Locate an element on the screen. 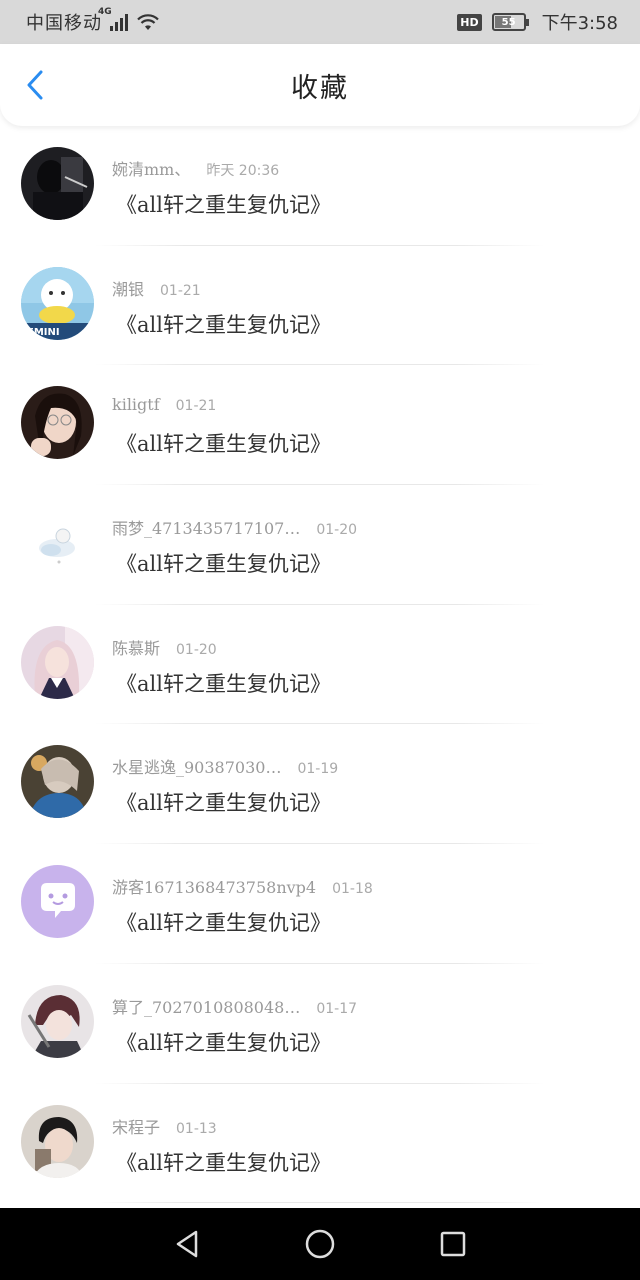 Image resolution: width=640 pixels, height=1280 pixels. top-header: 收藏 is located at coordinates (320, 85).